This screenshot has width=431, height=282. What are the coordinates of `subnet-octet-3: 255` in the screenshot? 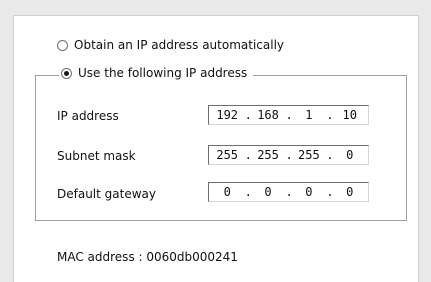 It's located at (309, 155).